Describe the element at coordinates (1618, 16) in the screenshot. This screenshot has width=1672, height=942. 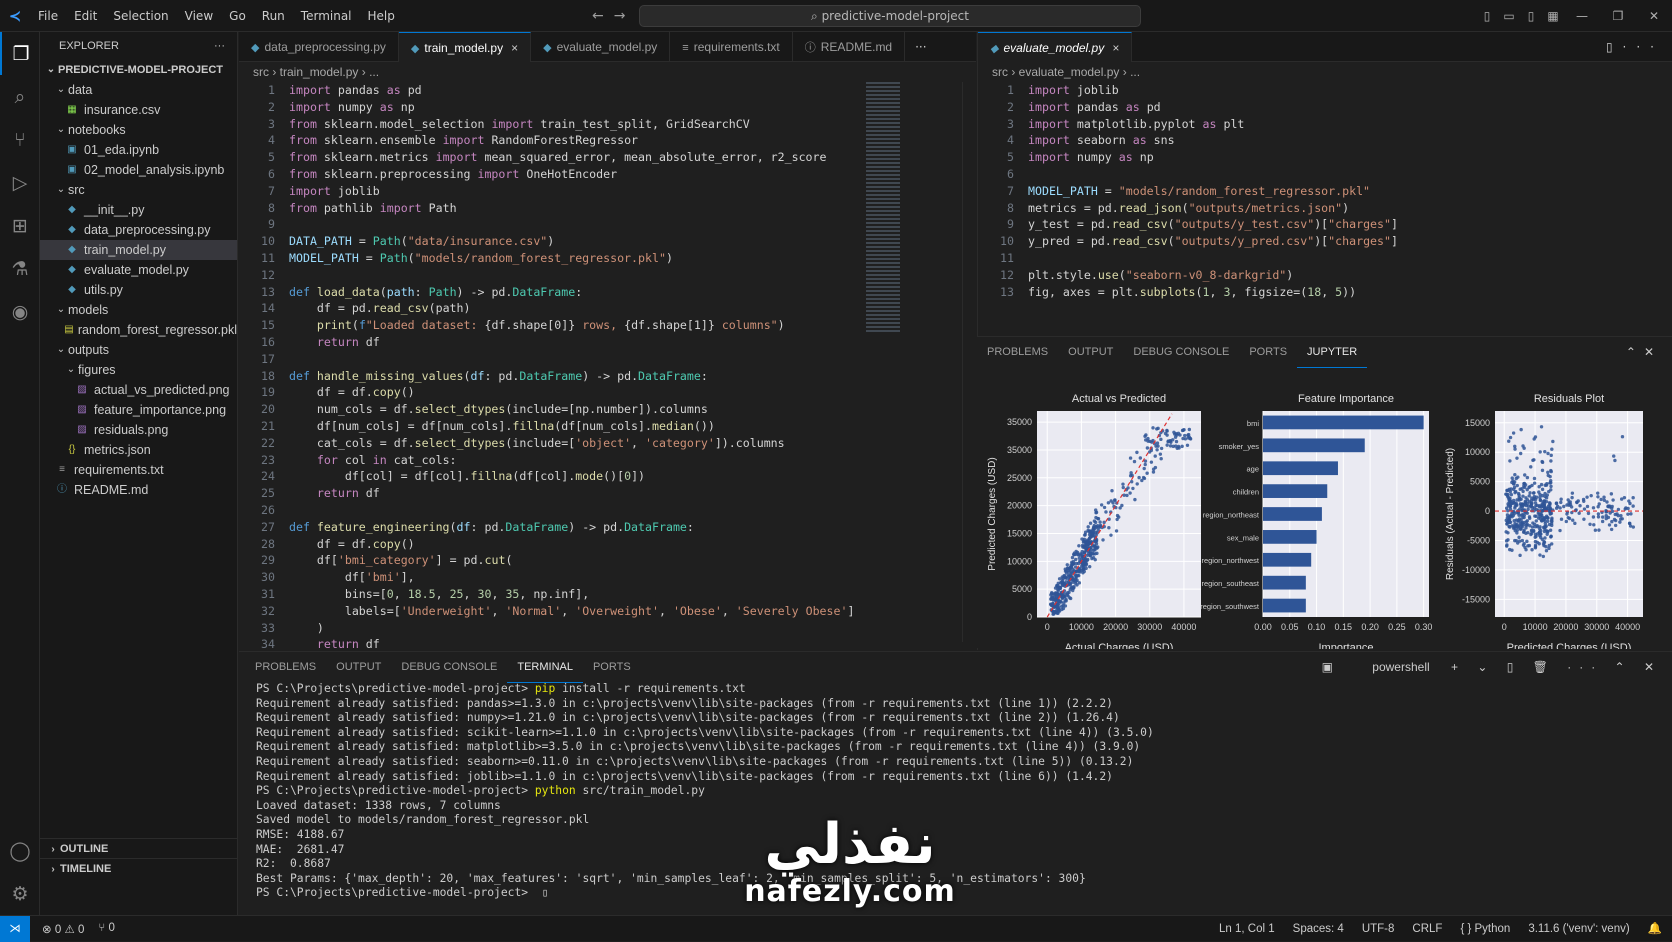
I see `restore-button: ❐` at that location.